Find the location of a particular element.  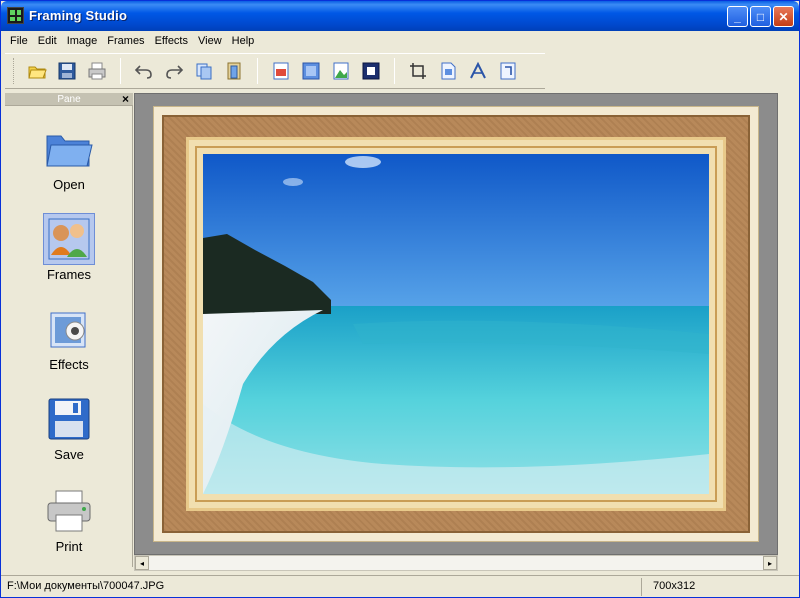

nav-item-save: Save is located at coordinates (69, 427).